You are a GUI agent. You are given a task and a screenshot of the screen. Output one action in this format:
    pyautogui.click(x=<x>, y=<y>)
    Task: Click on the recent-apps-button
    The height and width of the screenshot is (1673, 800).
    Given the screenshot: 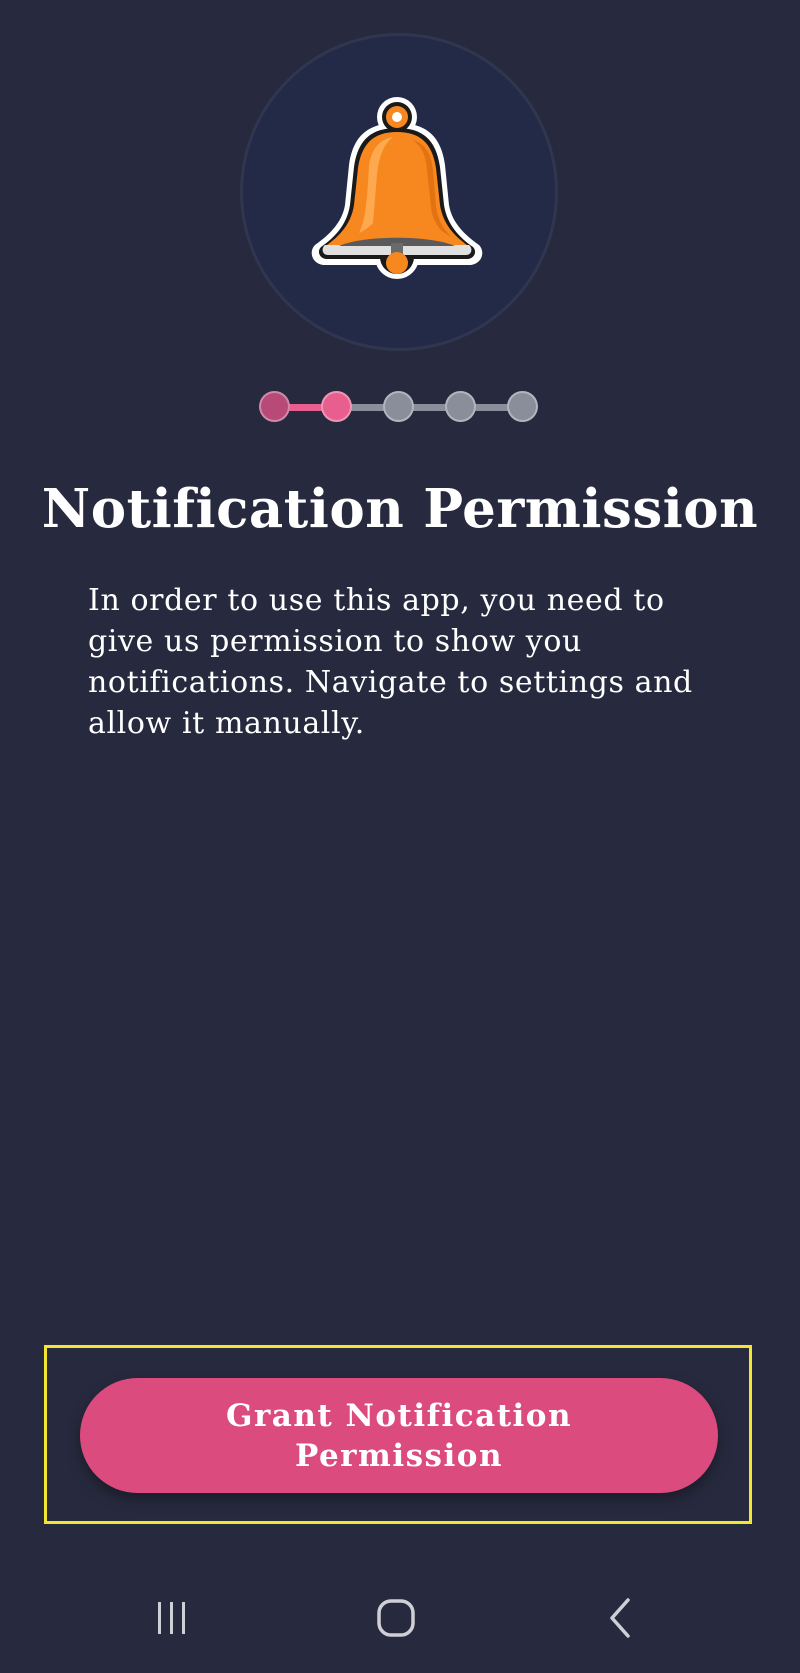 What is the action you would take?
    pyautogui.click(x=172, y=1618)
    